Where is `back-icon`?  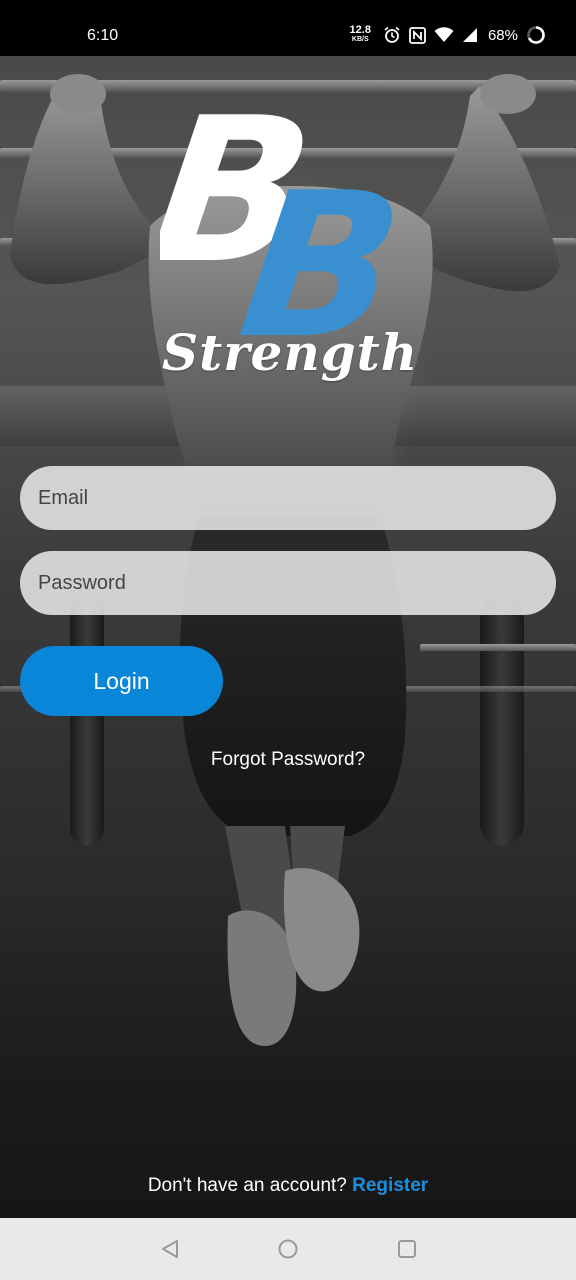 back-icon is located at coordinates (170, 1249).